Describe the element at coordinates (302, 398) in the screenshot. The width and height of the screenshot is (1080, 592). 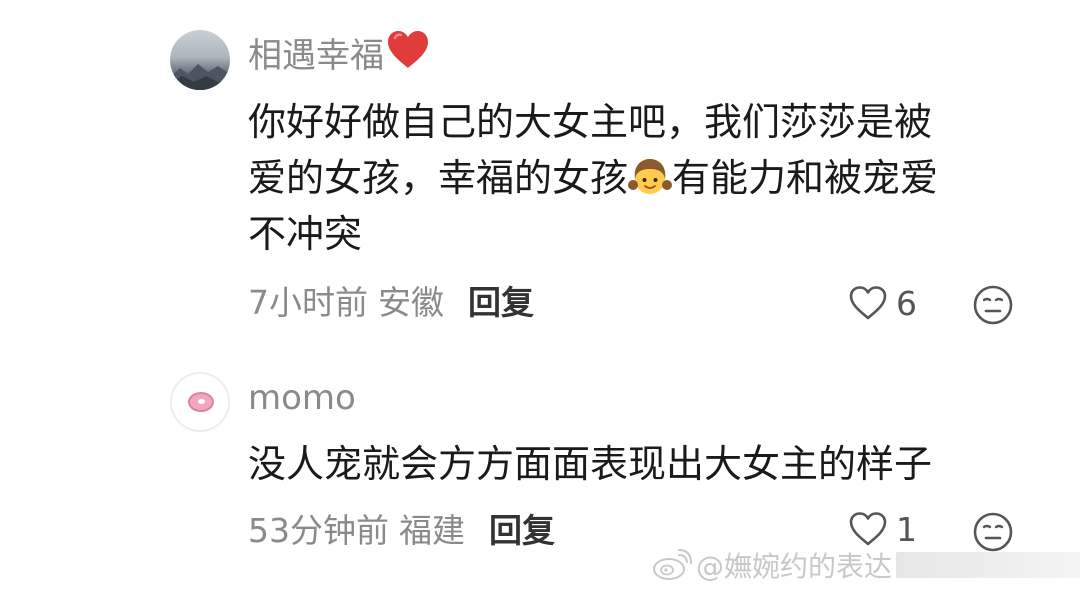
I see `username: momo` at that location.